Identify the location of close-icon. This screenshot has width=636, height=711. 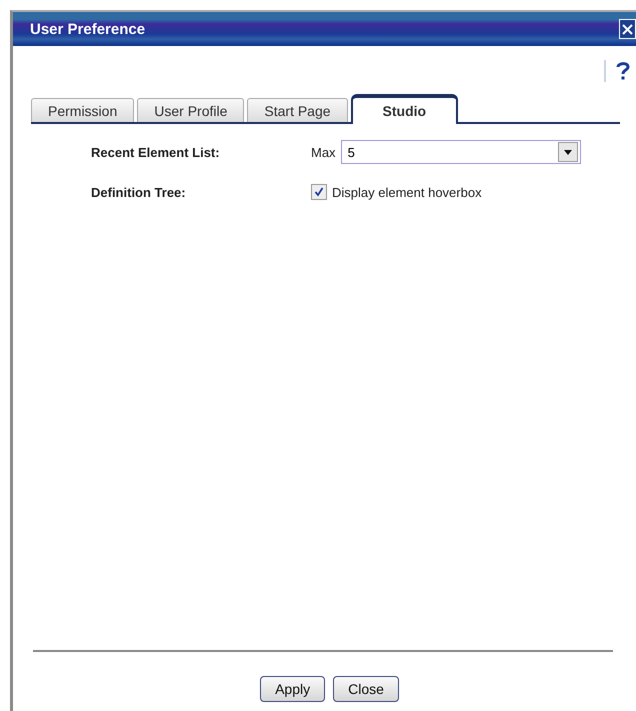
(627, 29).